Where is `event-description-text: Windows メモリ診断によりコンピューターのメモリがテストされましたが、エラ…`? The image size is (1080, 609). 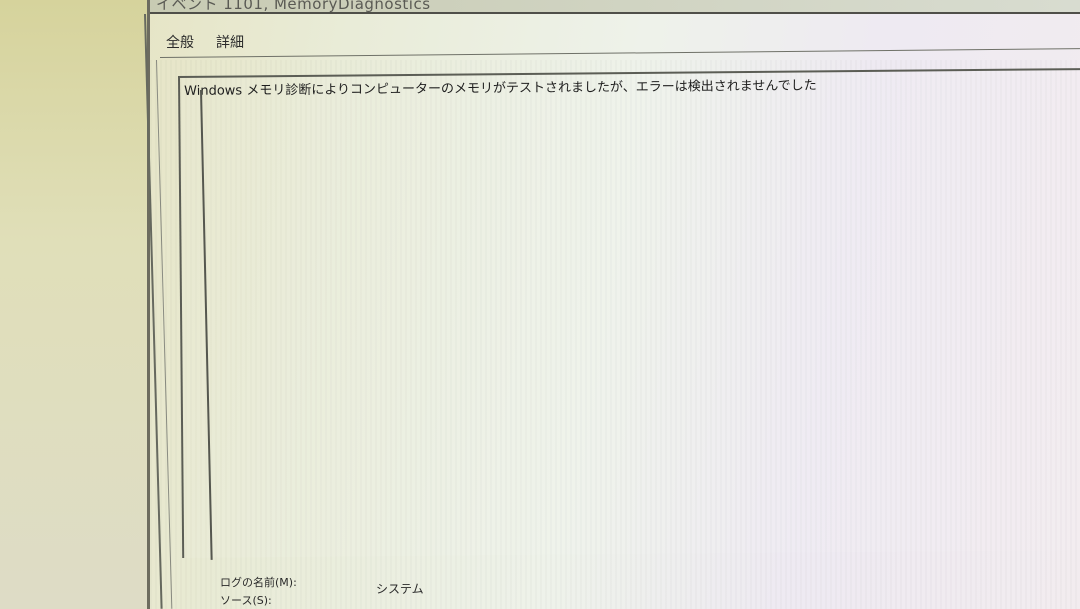 event-description-text: Windows メモリ診断によりコンピューターのメモリがテストされましたが、エラ… is located at coordinates (500, 88).